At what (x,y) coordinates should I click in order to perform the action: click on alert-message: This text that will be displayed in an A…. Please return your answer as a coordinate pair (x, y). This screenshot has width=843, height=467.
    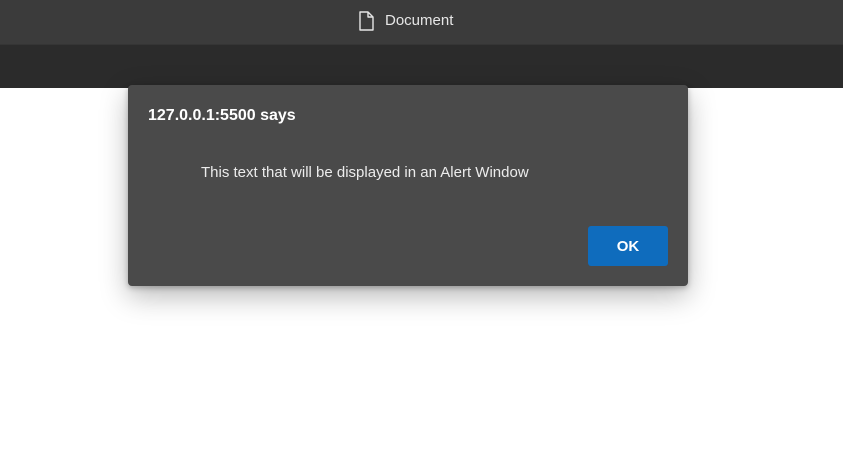
    Looking at the image, I should click on (365, 172).